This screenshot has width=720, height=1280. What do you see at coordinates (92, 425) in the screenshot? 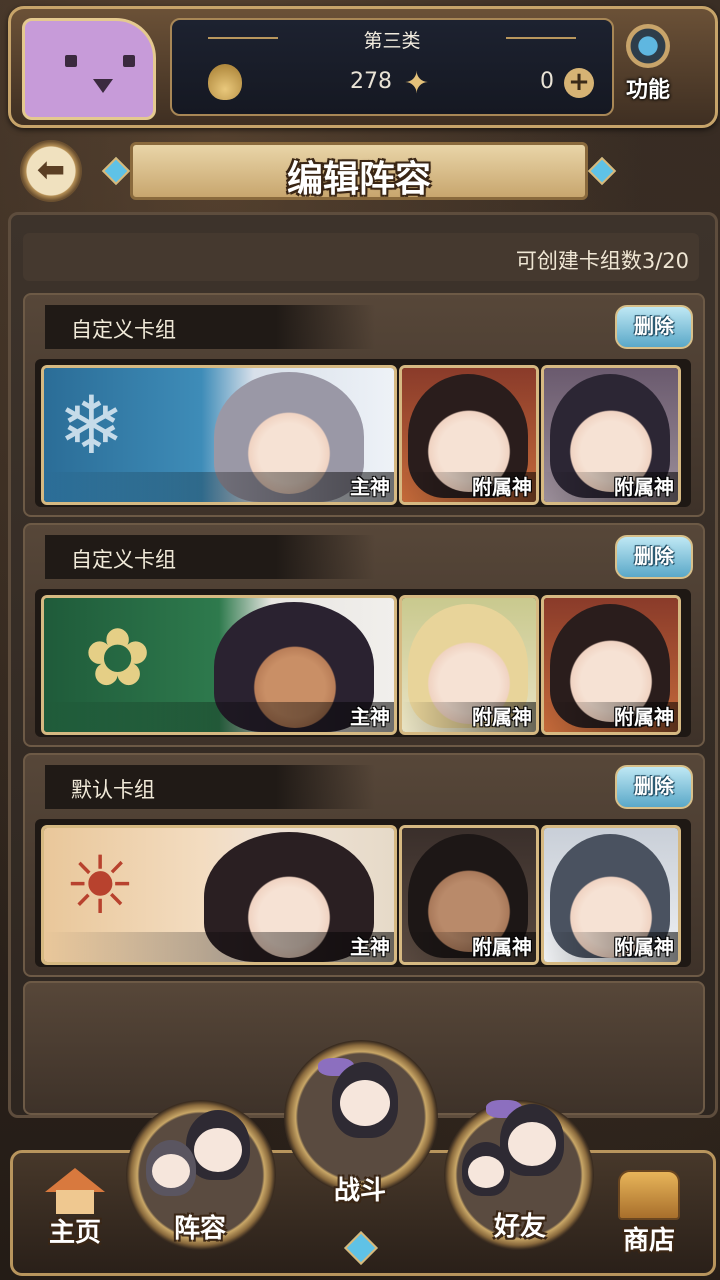
I see `snowflake-emblem-icon: ❄` at bounding box center [92, 425].